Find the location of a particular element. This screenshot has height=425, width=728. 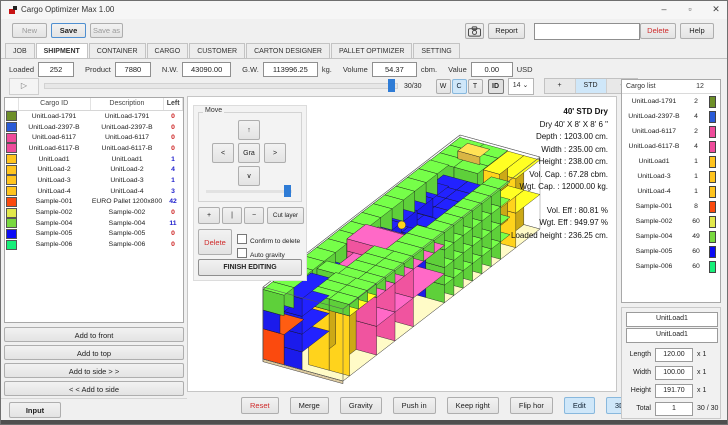

move-slider-thumb is located at coordinates (287, 191).